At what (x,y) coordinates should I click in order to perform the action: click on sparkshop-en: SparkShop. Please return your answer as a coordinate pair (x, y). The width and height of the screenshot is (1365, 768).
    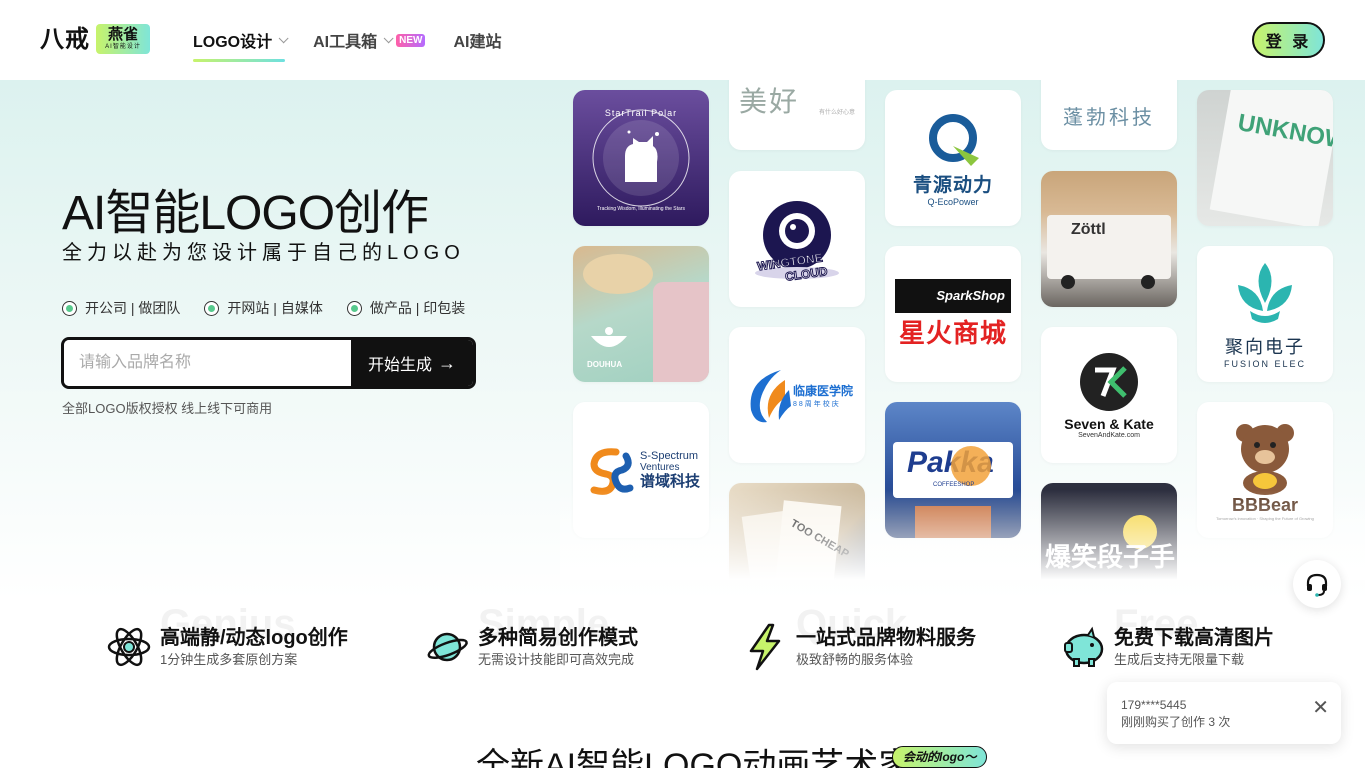
    Looking at the image, I should click on (970, 295).